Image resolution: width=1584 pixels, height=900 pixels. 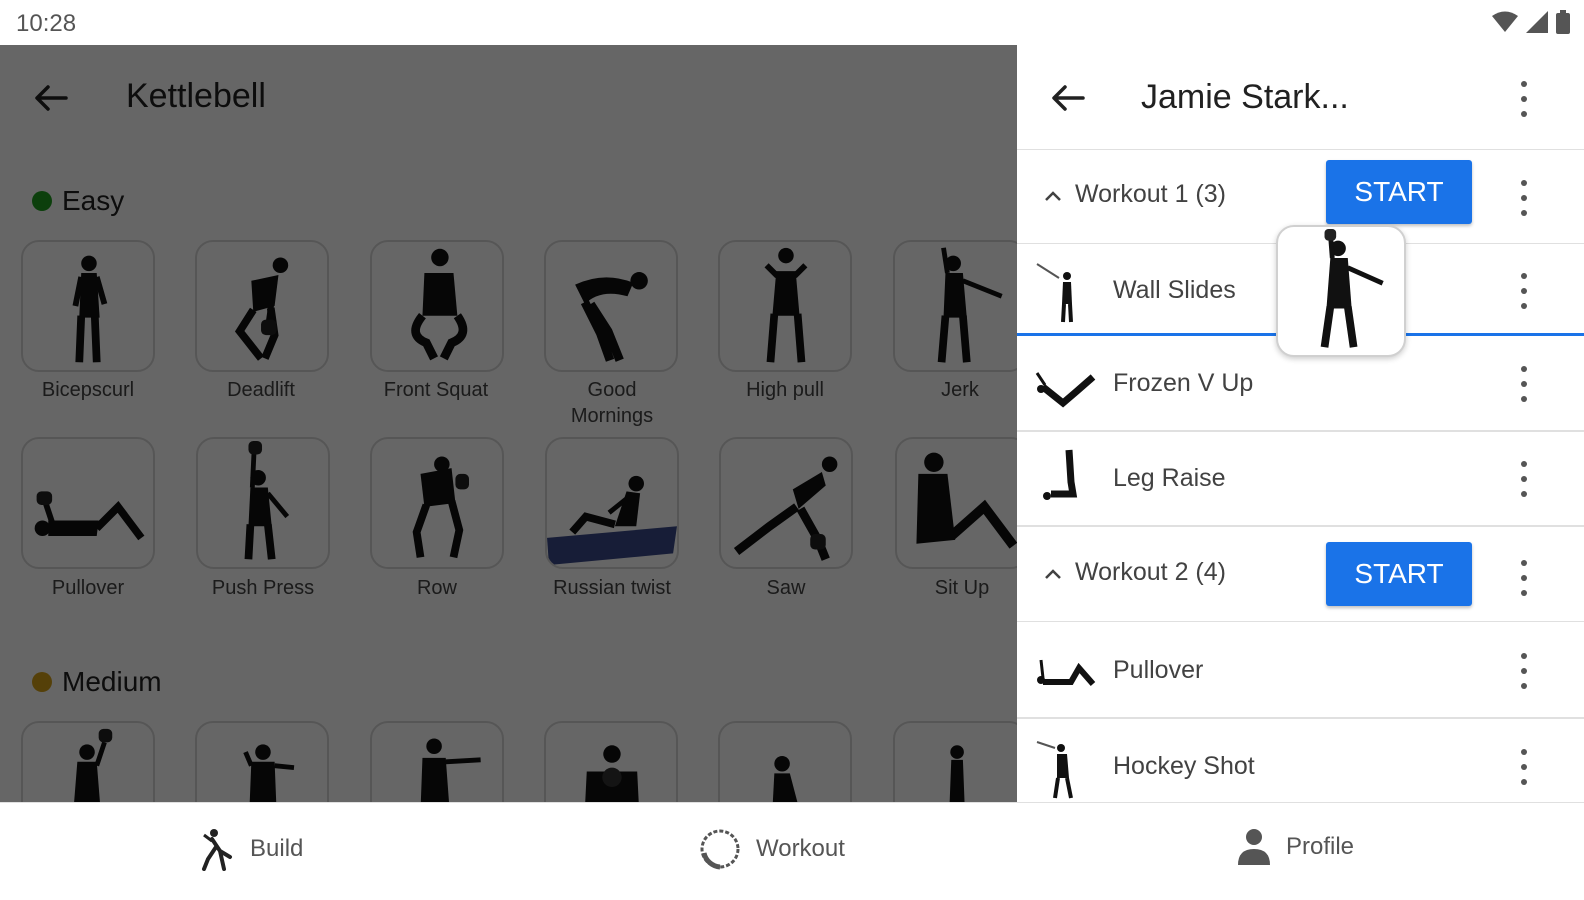 I want to click on exercise-label: Good Mornings, so click(x=612, y=403).